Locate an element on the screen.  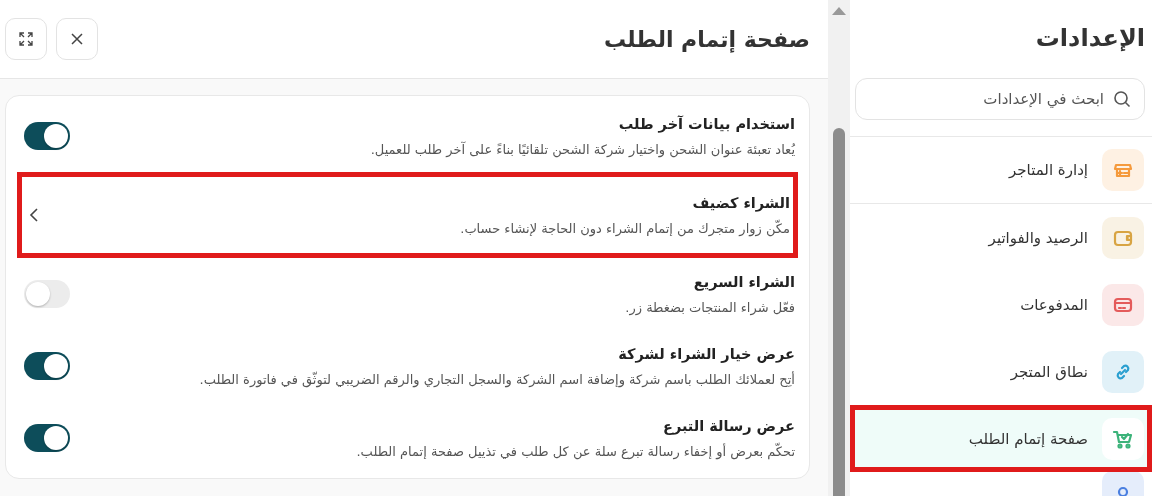
setting-description: مكّن زوار متجرك من إتمام الشراء دون الحاجة لإنشاء حساب. is located at coordinates (625, 228).